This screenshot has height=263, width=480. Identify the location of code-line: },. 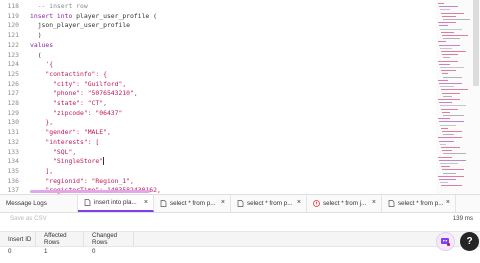
(41, 122).